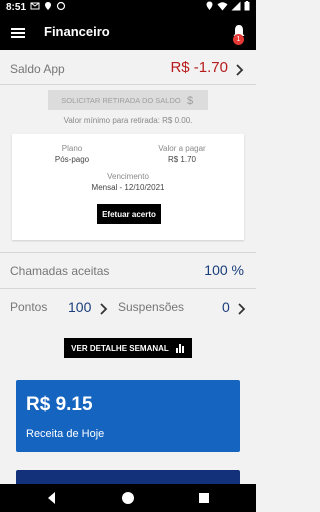  What do you see at coordinates (77, 31) in the screenshot?
I see `page-title: Financeiro` at bounding box center [77, 31].